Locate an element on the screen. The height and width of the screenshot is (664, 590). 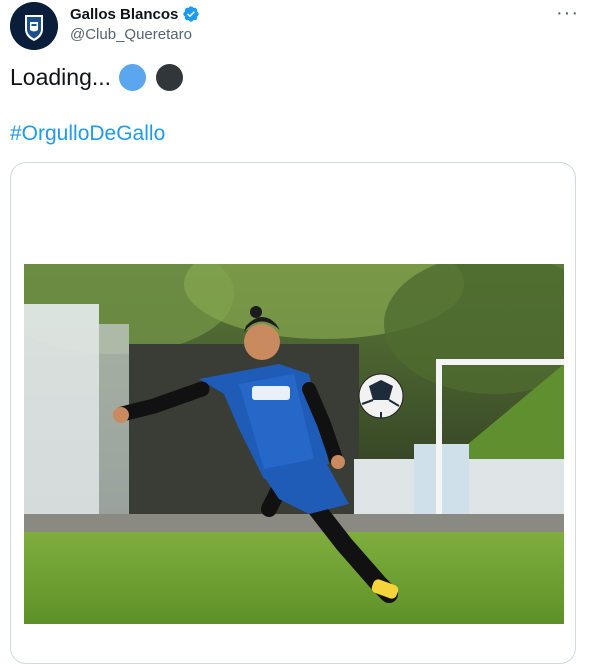
avatar is located at coordinates (34, 26).